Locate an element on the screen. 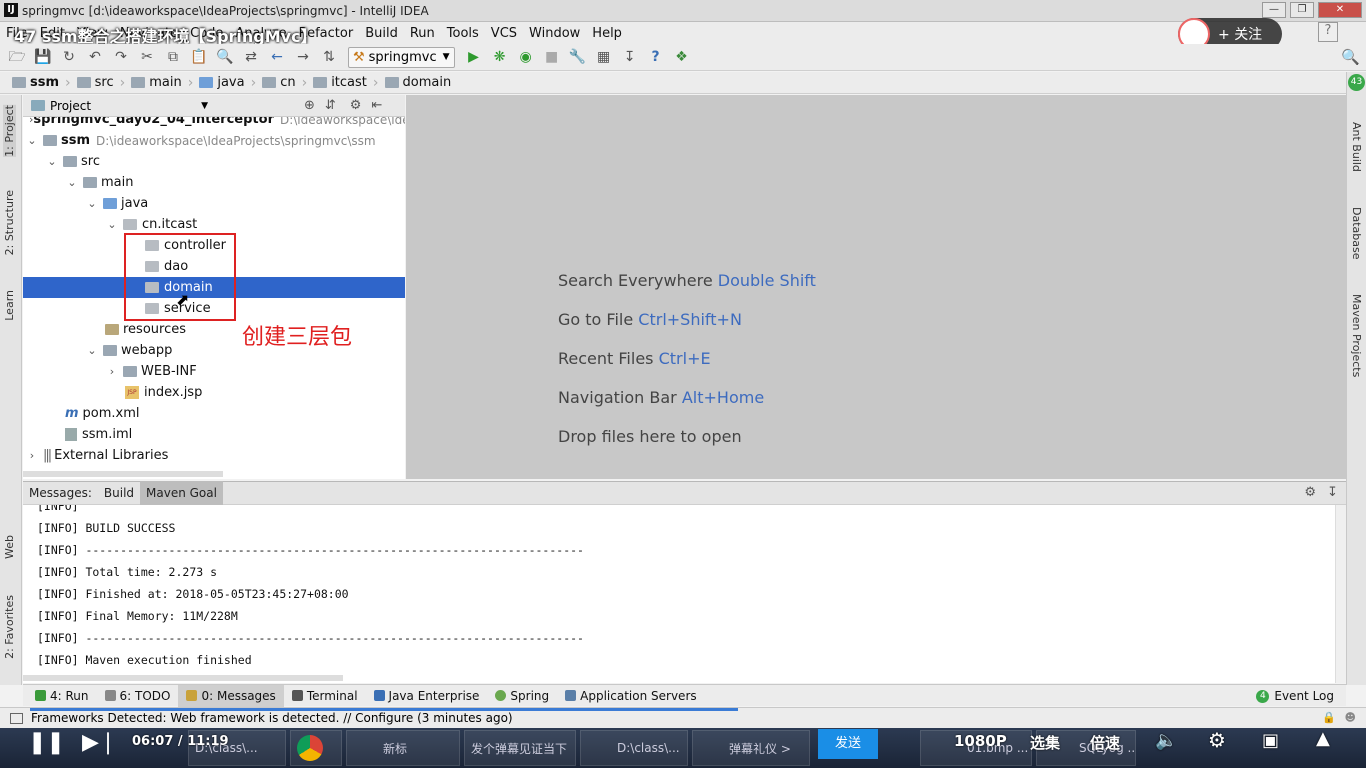  tree-item-java: ⌄ java is located at coordinates (214, 203).